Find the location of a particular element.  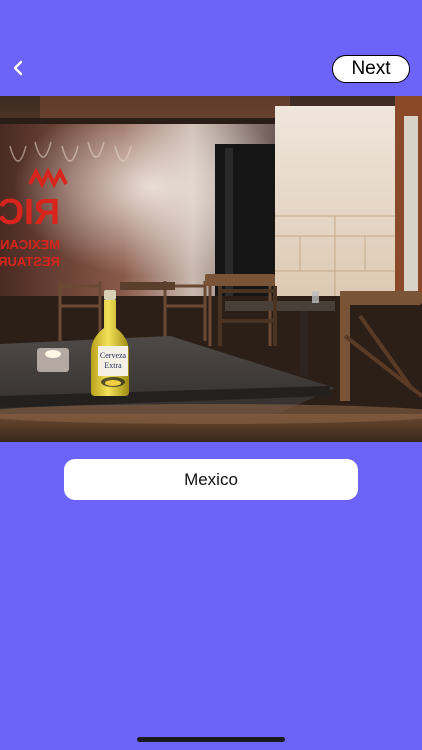

answer-option-button: Mexico is located at coordinates (211, 479).